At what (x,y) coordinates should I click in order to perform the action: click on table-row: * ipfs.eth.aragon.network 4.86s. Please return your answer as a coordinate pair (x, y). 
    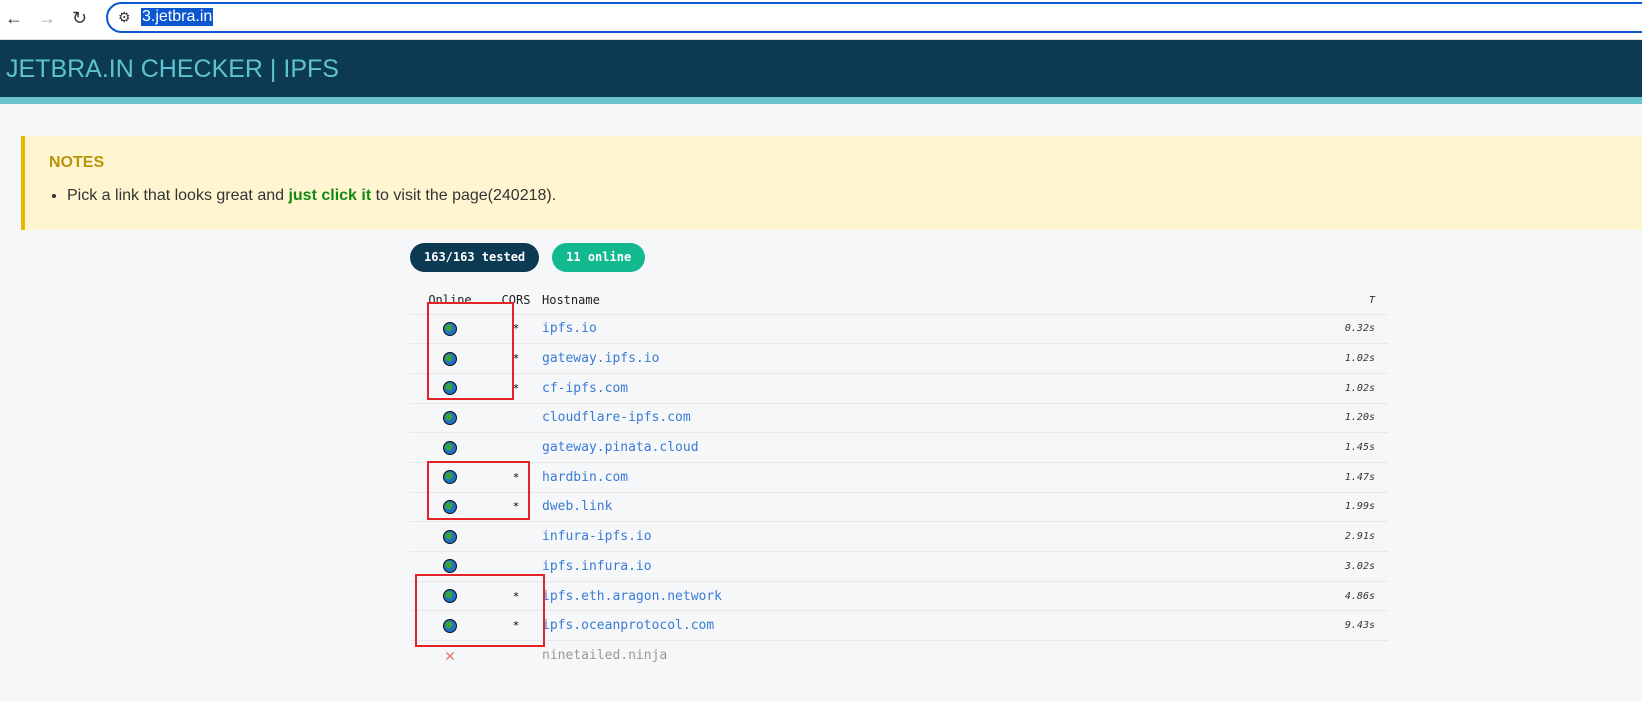
    Looking at the image, I should click on (899, 595).